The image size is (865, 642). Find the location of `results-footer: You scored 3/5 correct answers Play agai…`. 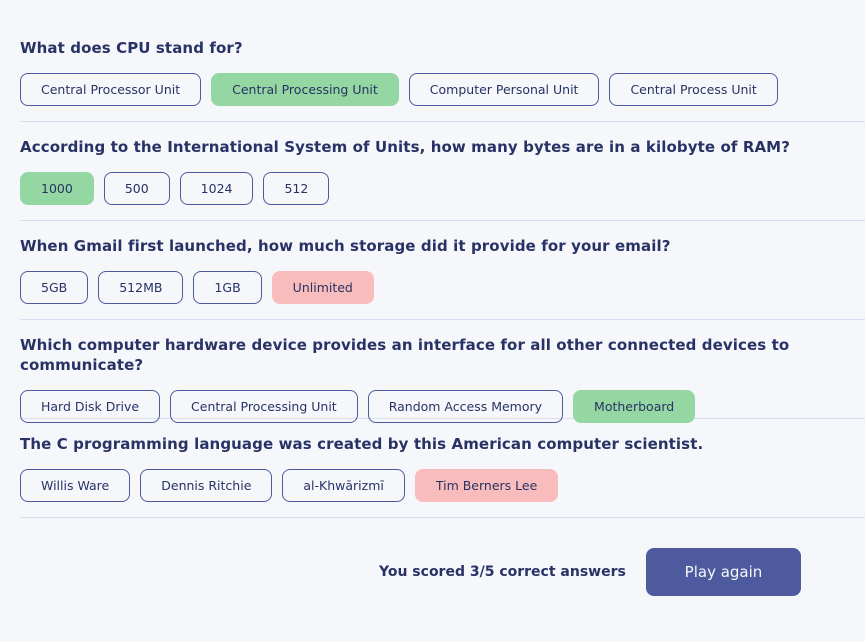

results-footer: You scored 3/5 correct answers Play agai… is located at coordinates (432, 572).